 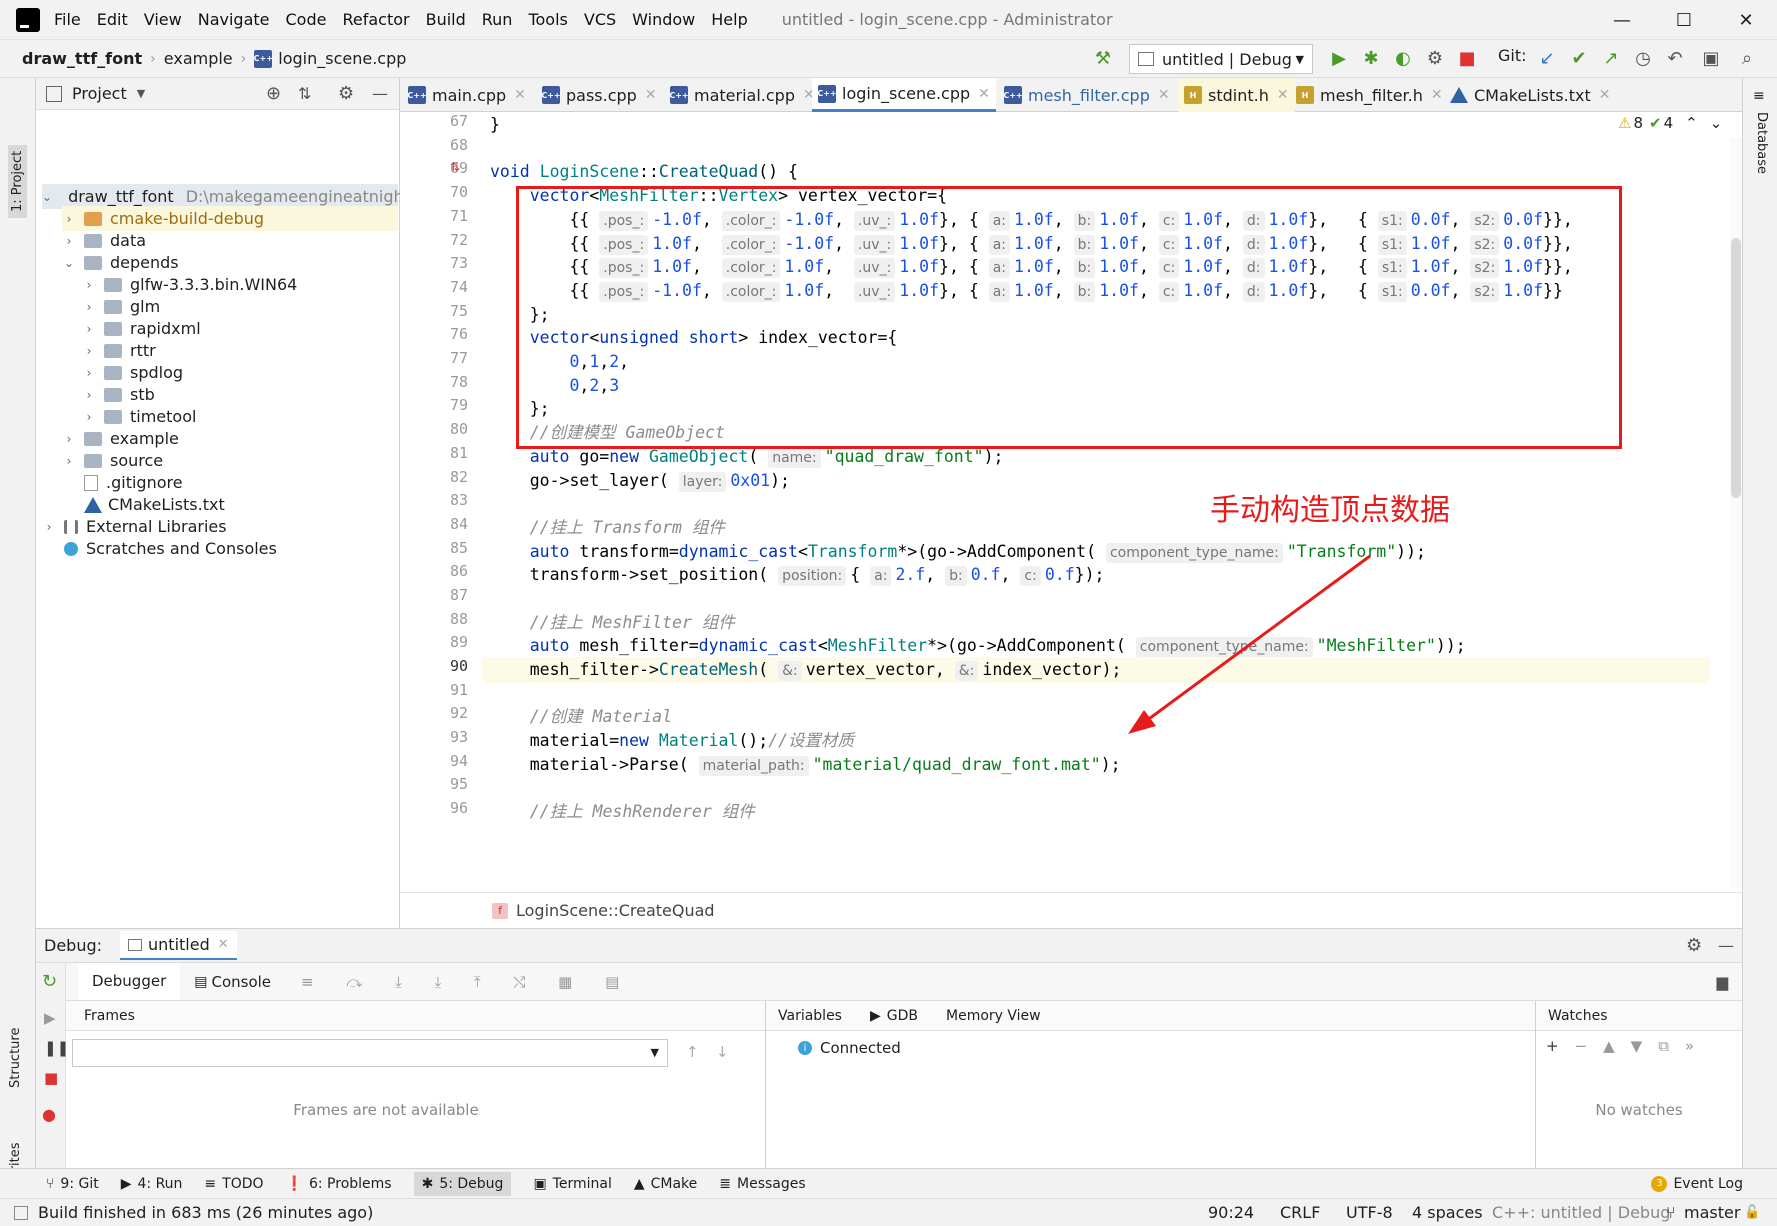 I want to click on layout-icon: ▆, so click(x=1722, y=982).